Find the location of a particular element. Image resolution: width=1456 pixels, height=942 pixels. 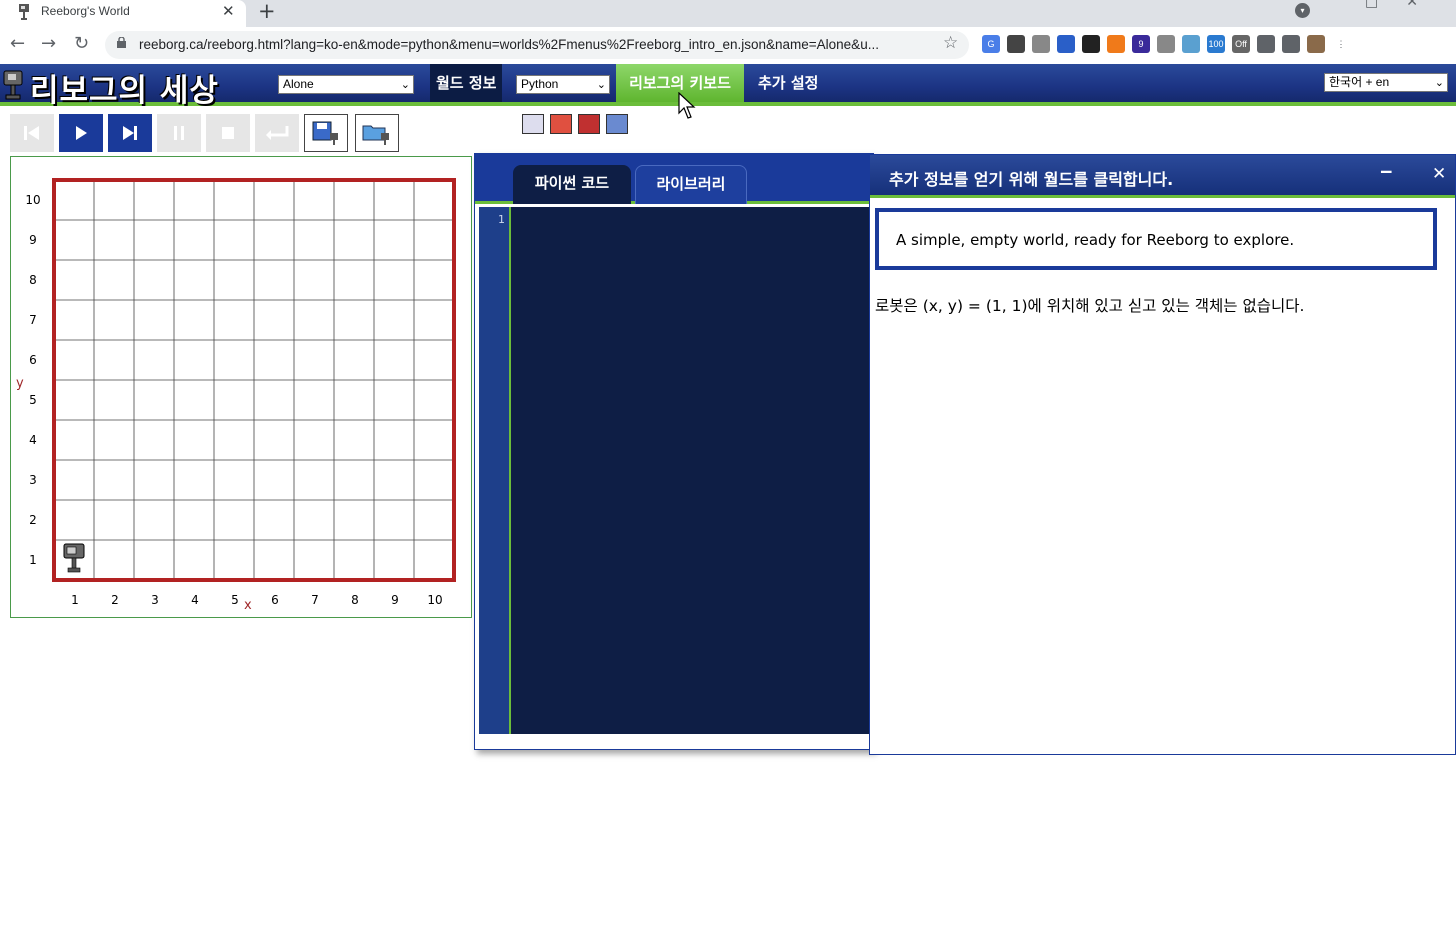

world-info-tool-icon is located at coordinates (617, 124).